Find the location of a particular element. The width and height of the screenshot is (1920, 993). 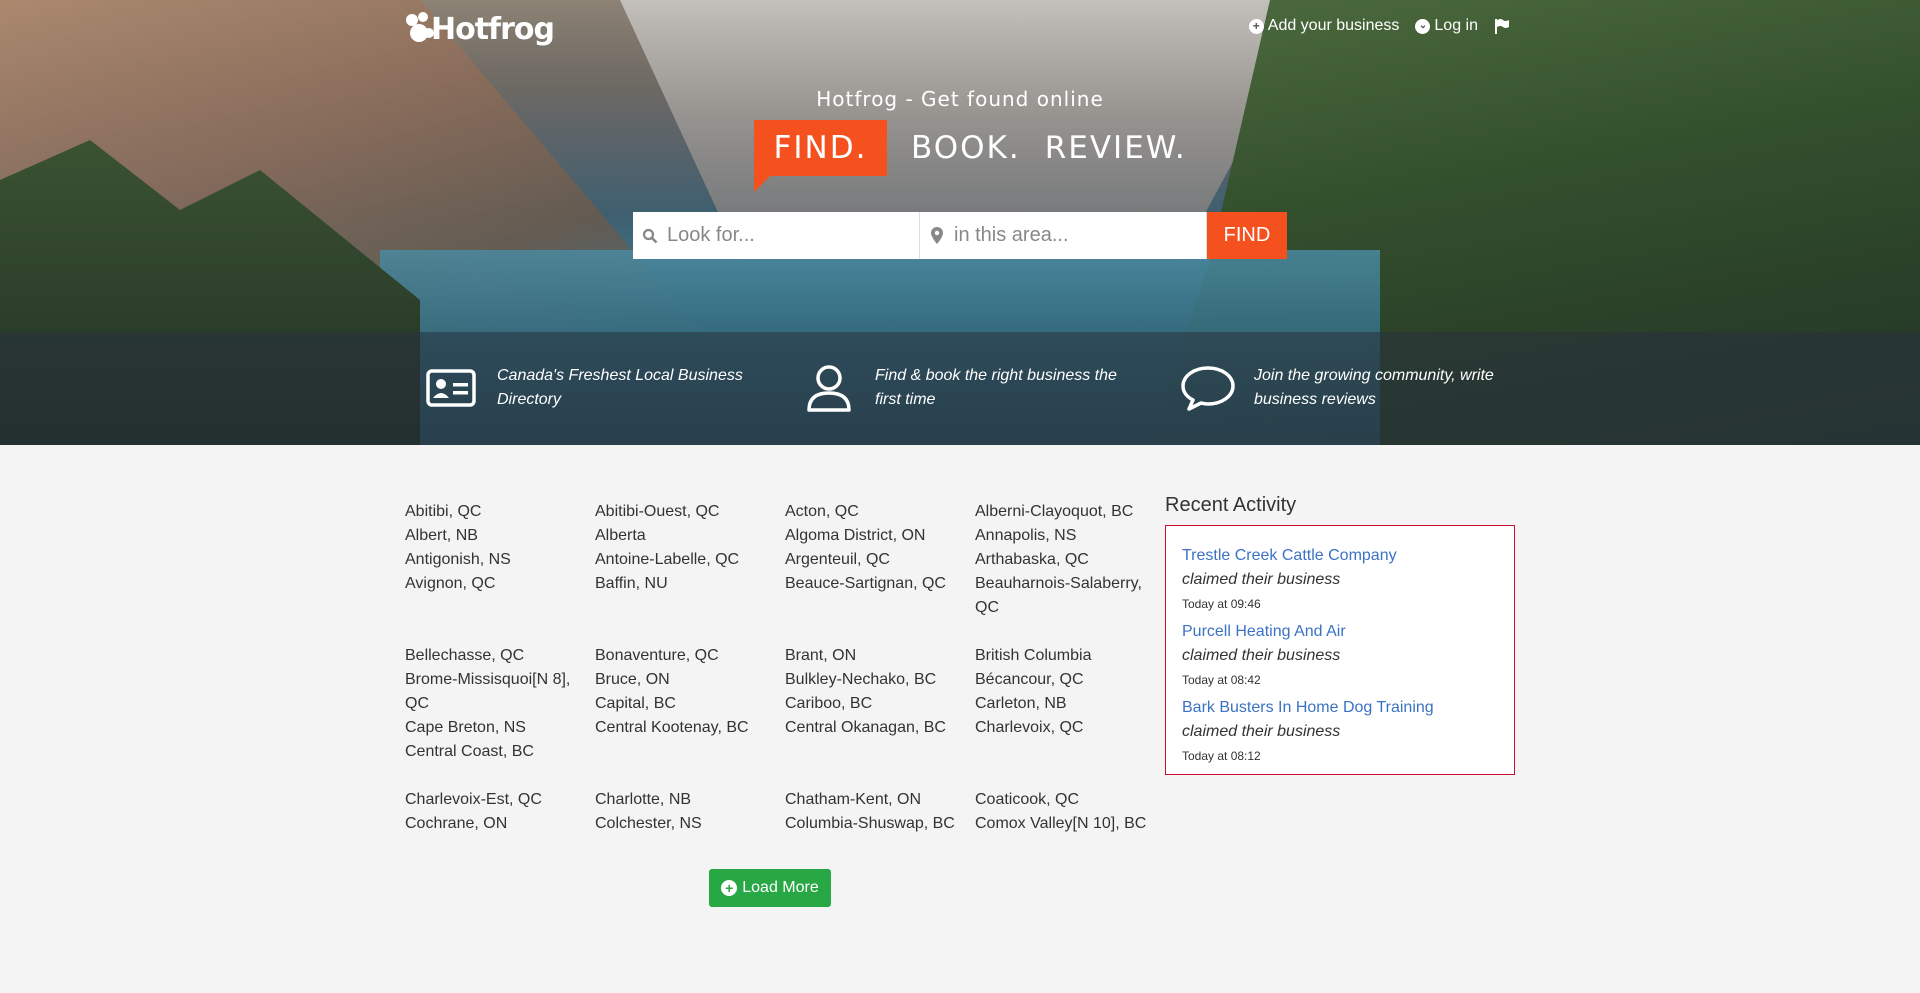

location-link: Alberni-Clayoquot, BC is located at coordinates (1065, 512).